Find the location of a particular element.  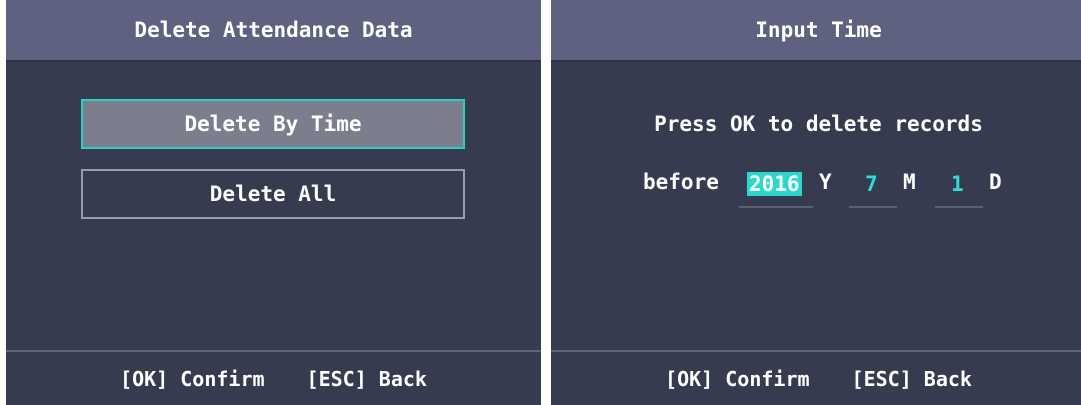

before-label: before is located at coordinates (681, 182).